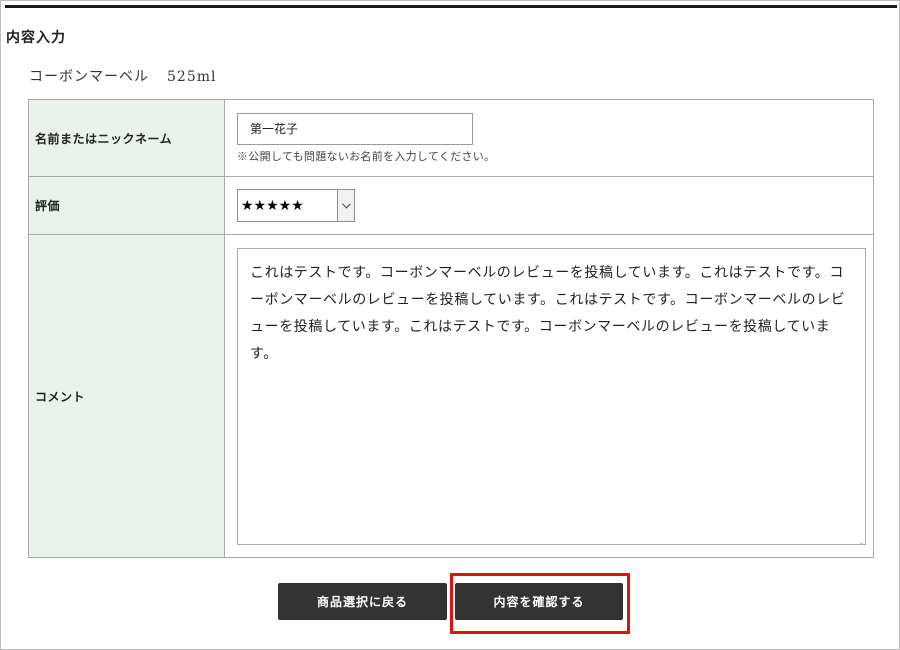 The image size is (900, 650). I want to click on name-note: ※公開しても問題ないお名前を入力してください。, so click(366, 156).